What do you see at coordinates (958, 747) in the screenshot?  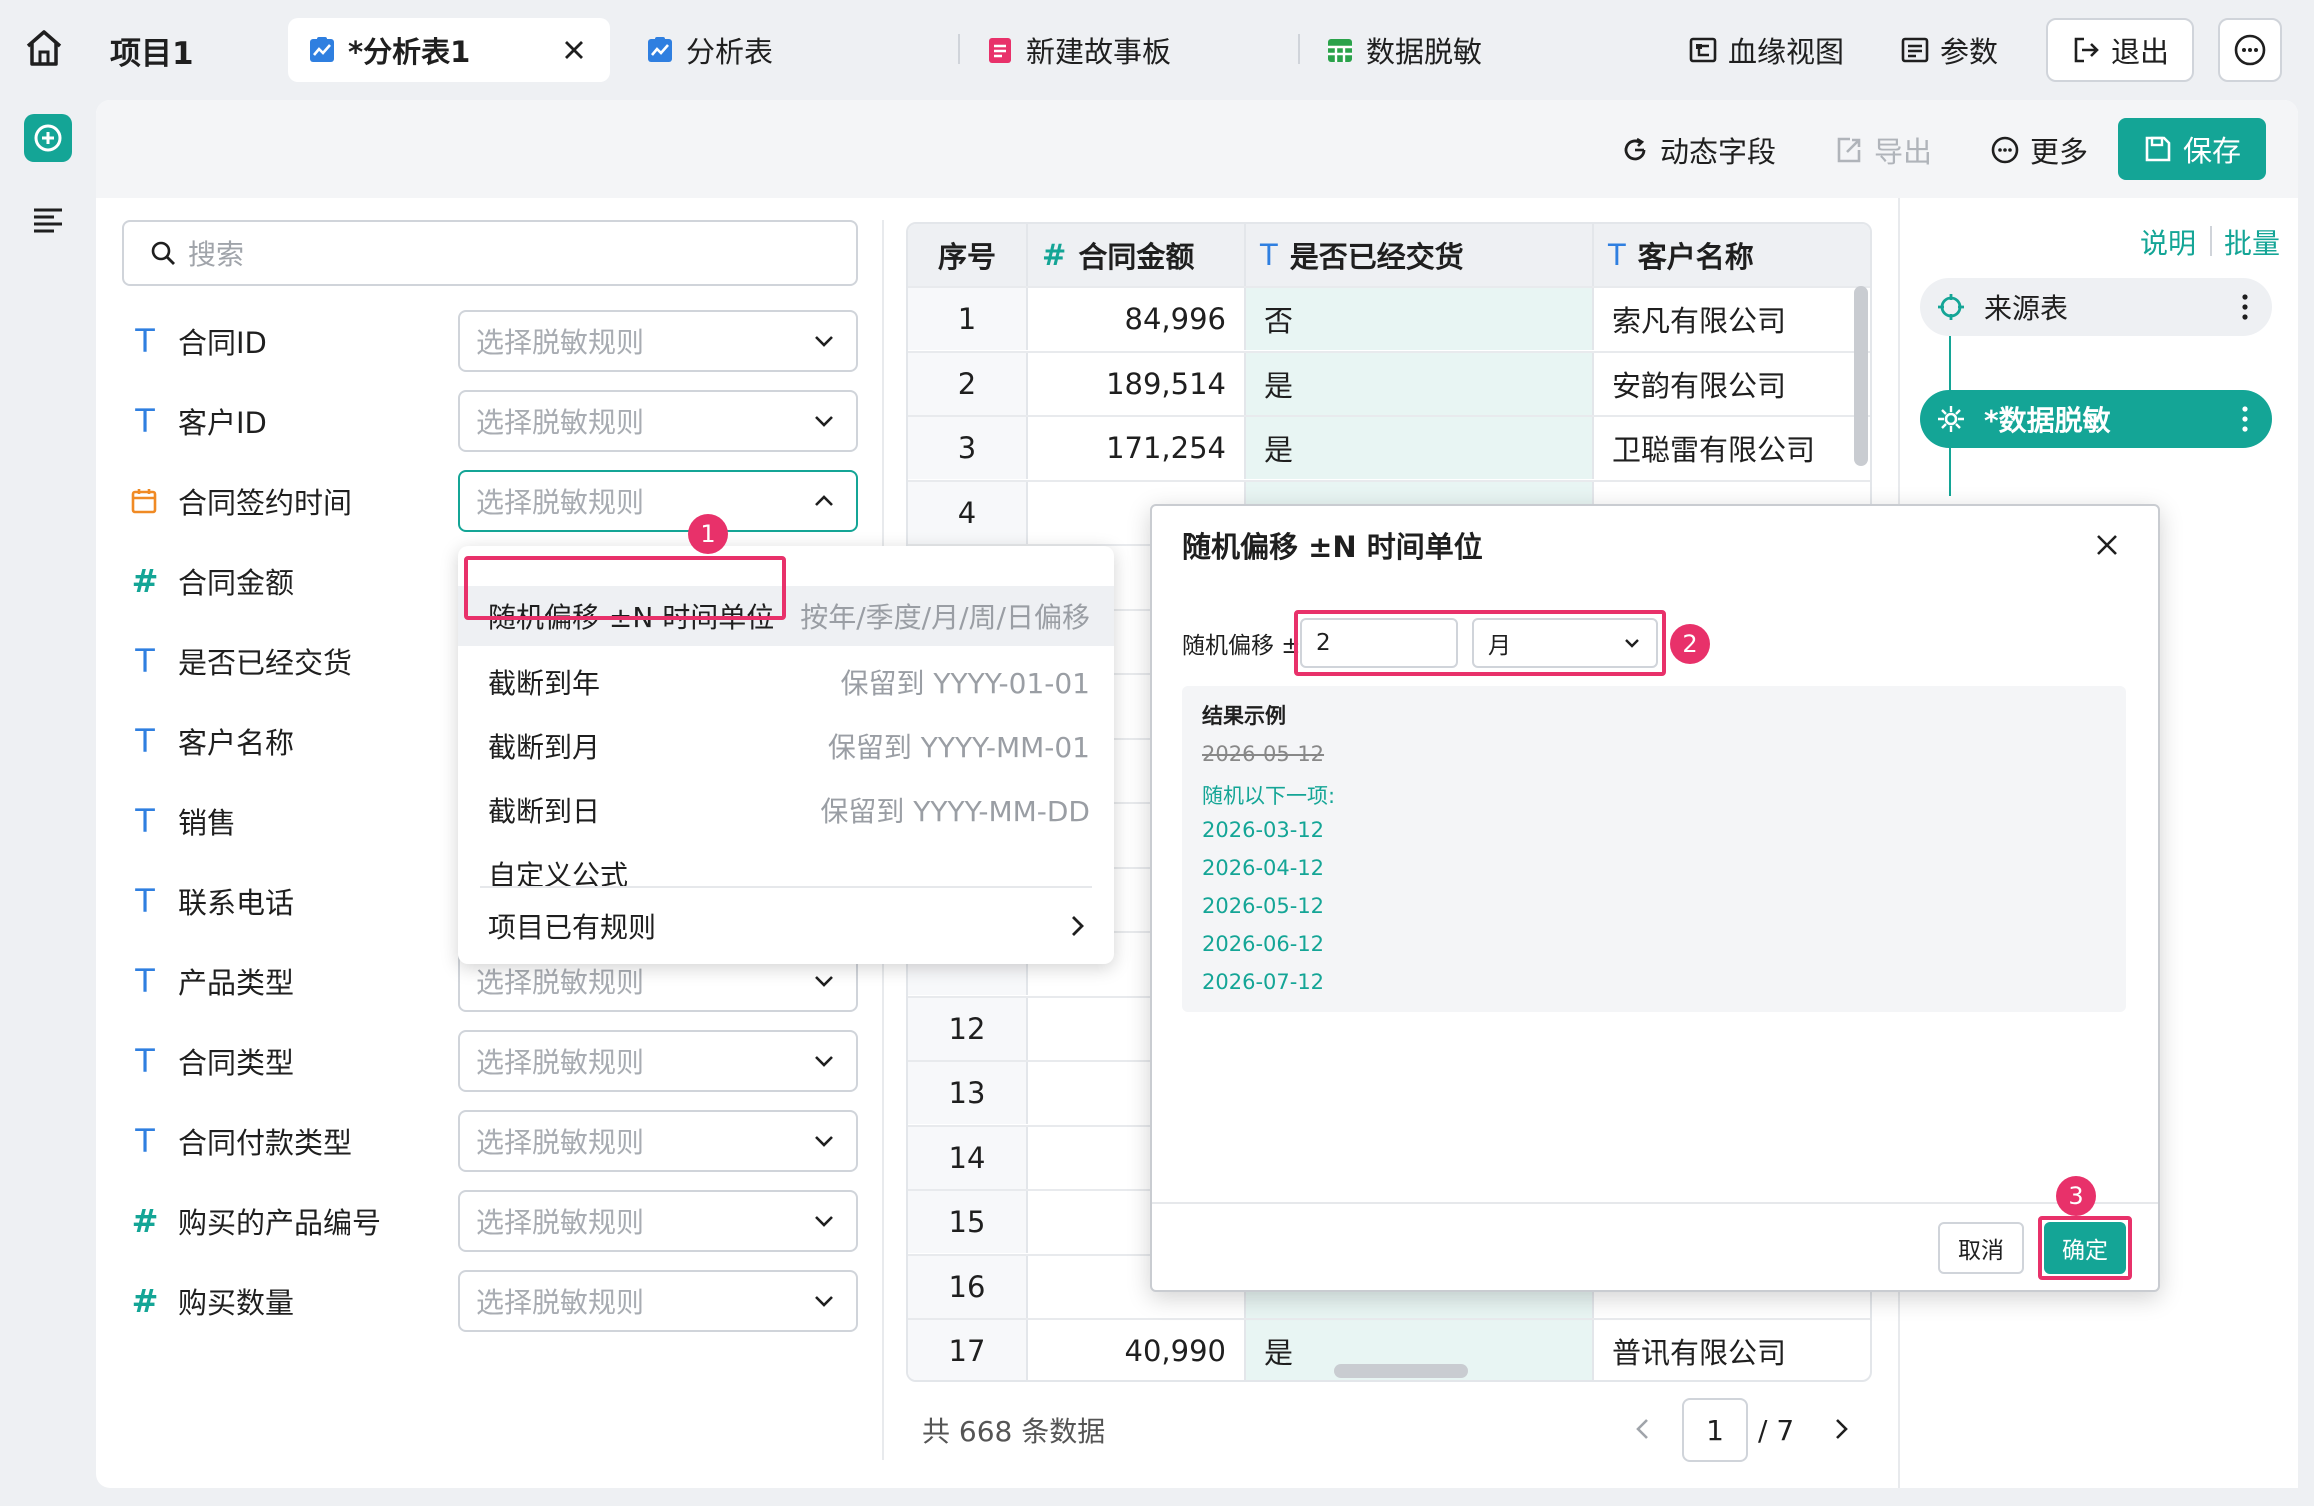 I see `item-hint: 保留到 YYYY-MM-01` at bounding box center [958, 747].